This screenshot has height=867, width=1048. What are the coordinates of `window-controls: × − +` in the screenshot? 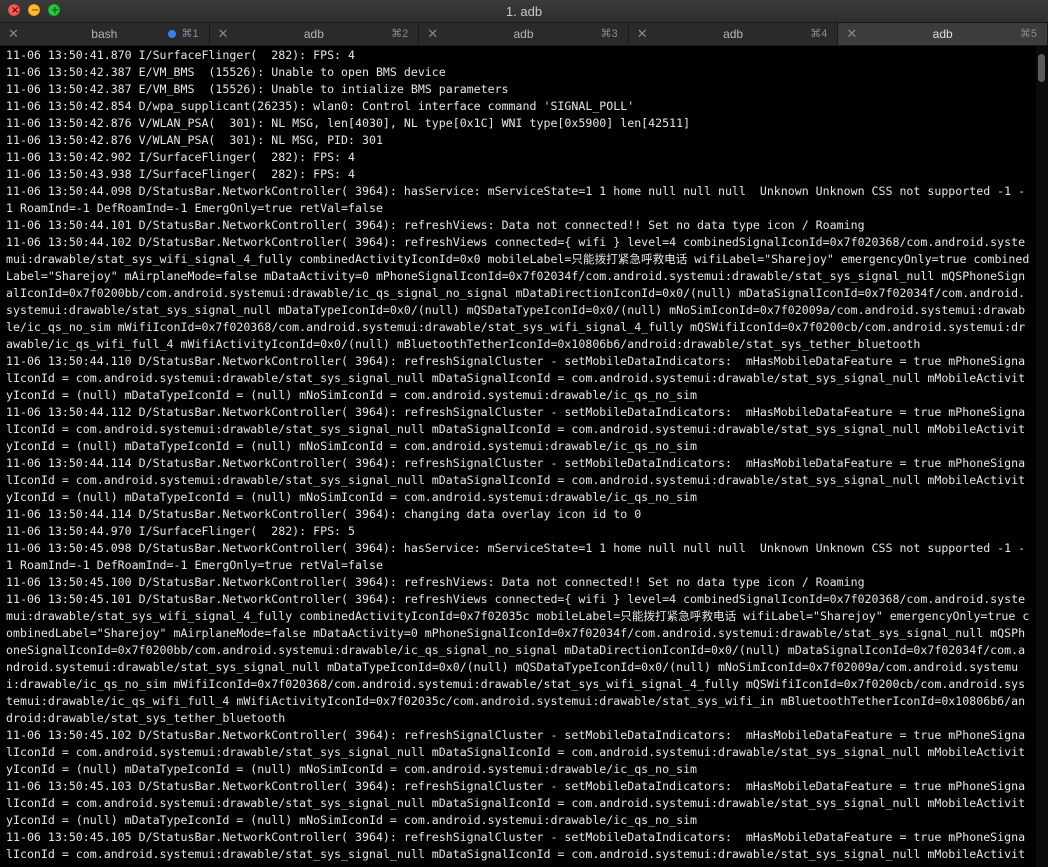 It's located at (34, 10).